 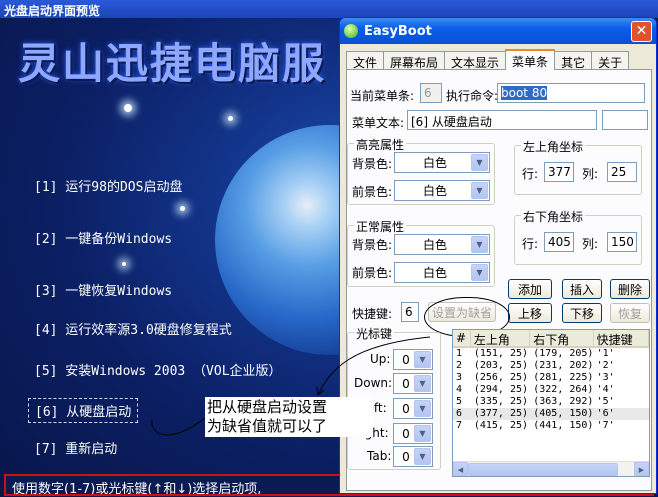 I want to click on cursor-keys-title: 光标键, so click(x=374, y=333).